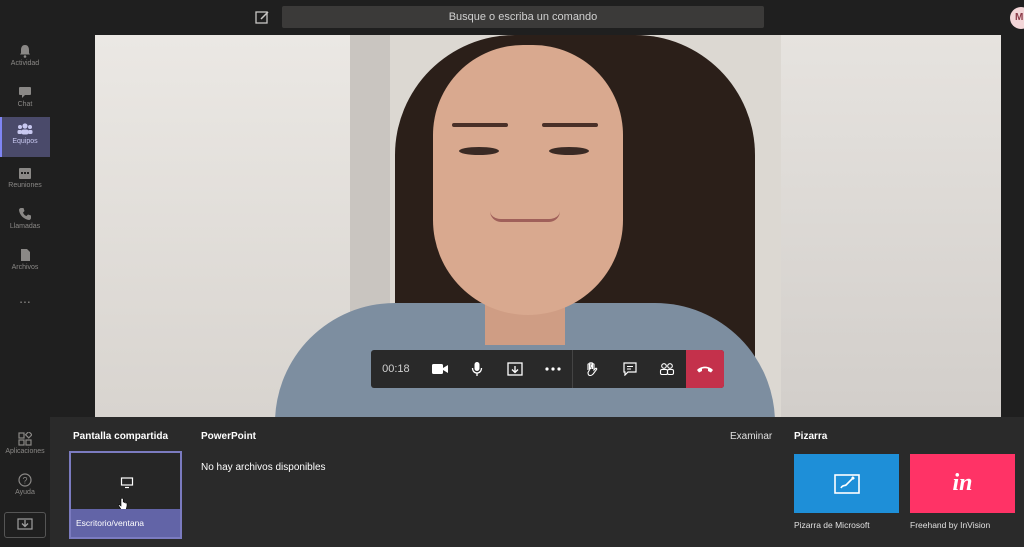 The height and width of the screenshot is (547, 1024). Describe the element at coordinates (25, 263) in the screenshot. I see `rail-item-files: Archivos` at that location.